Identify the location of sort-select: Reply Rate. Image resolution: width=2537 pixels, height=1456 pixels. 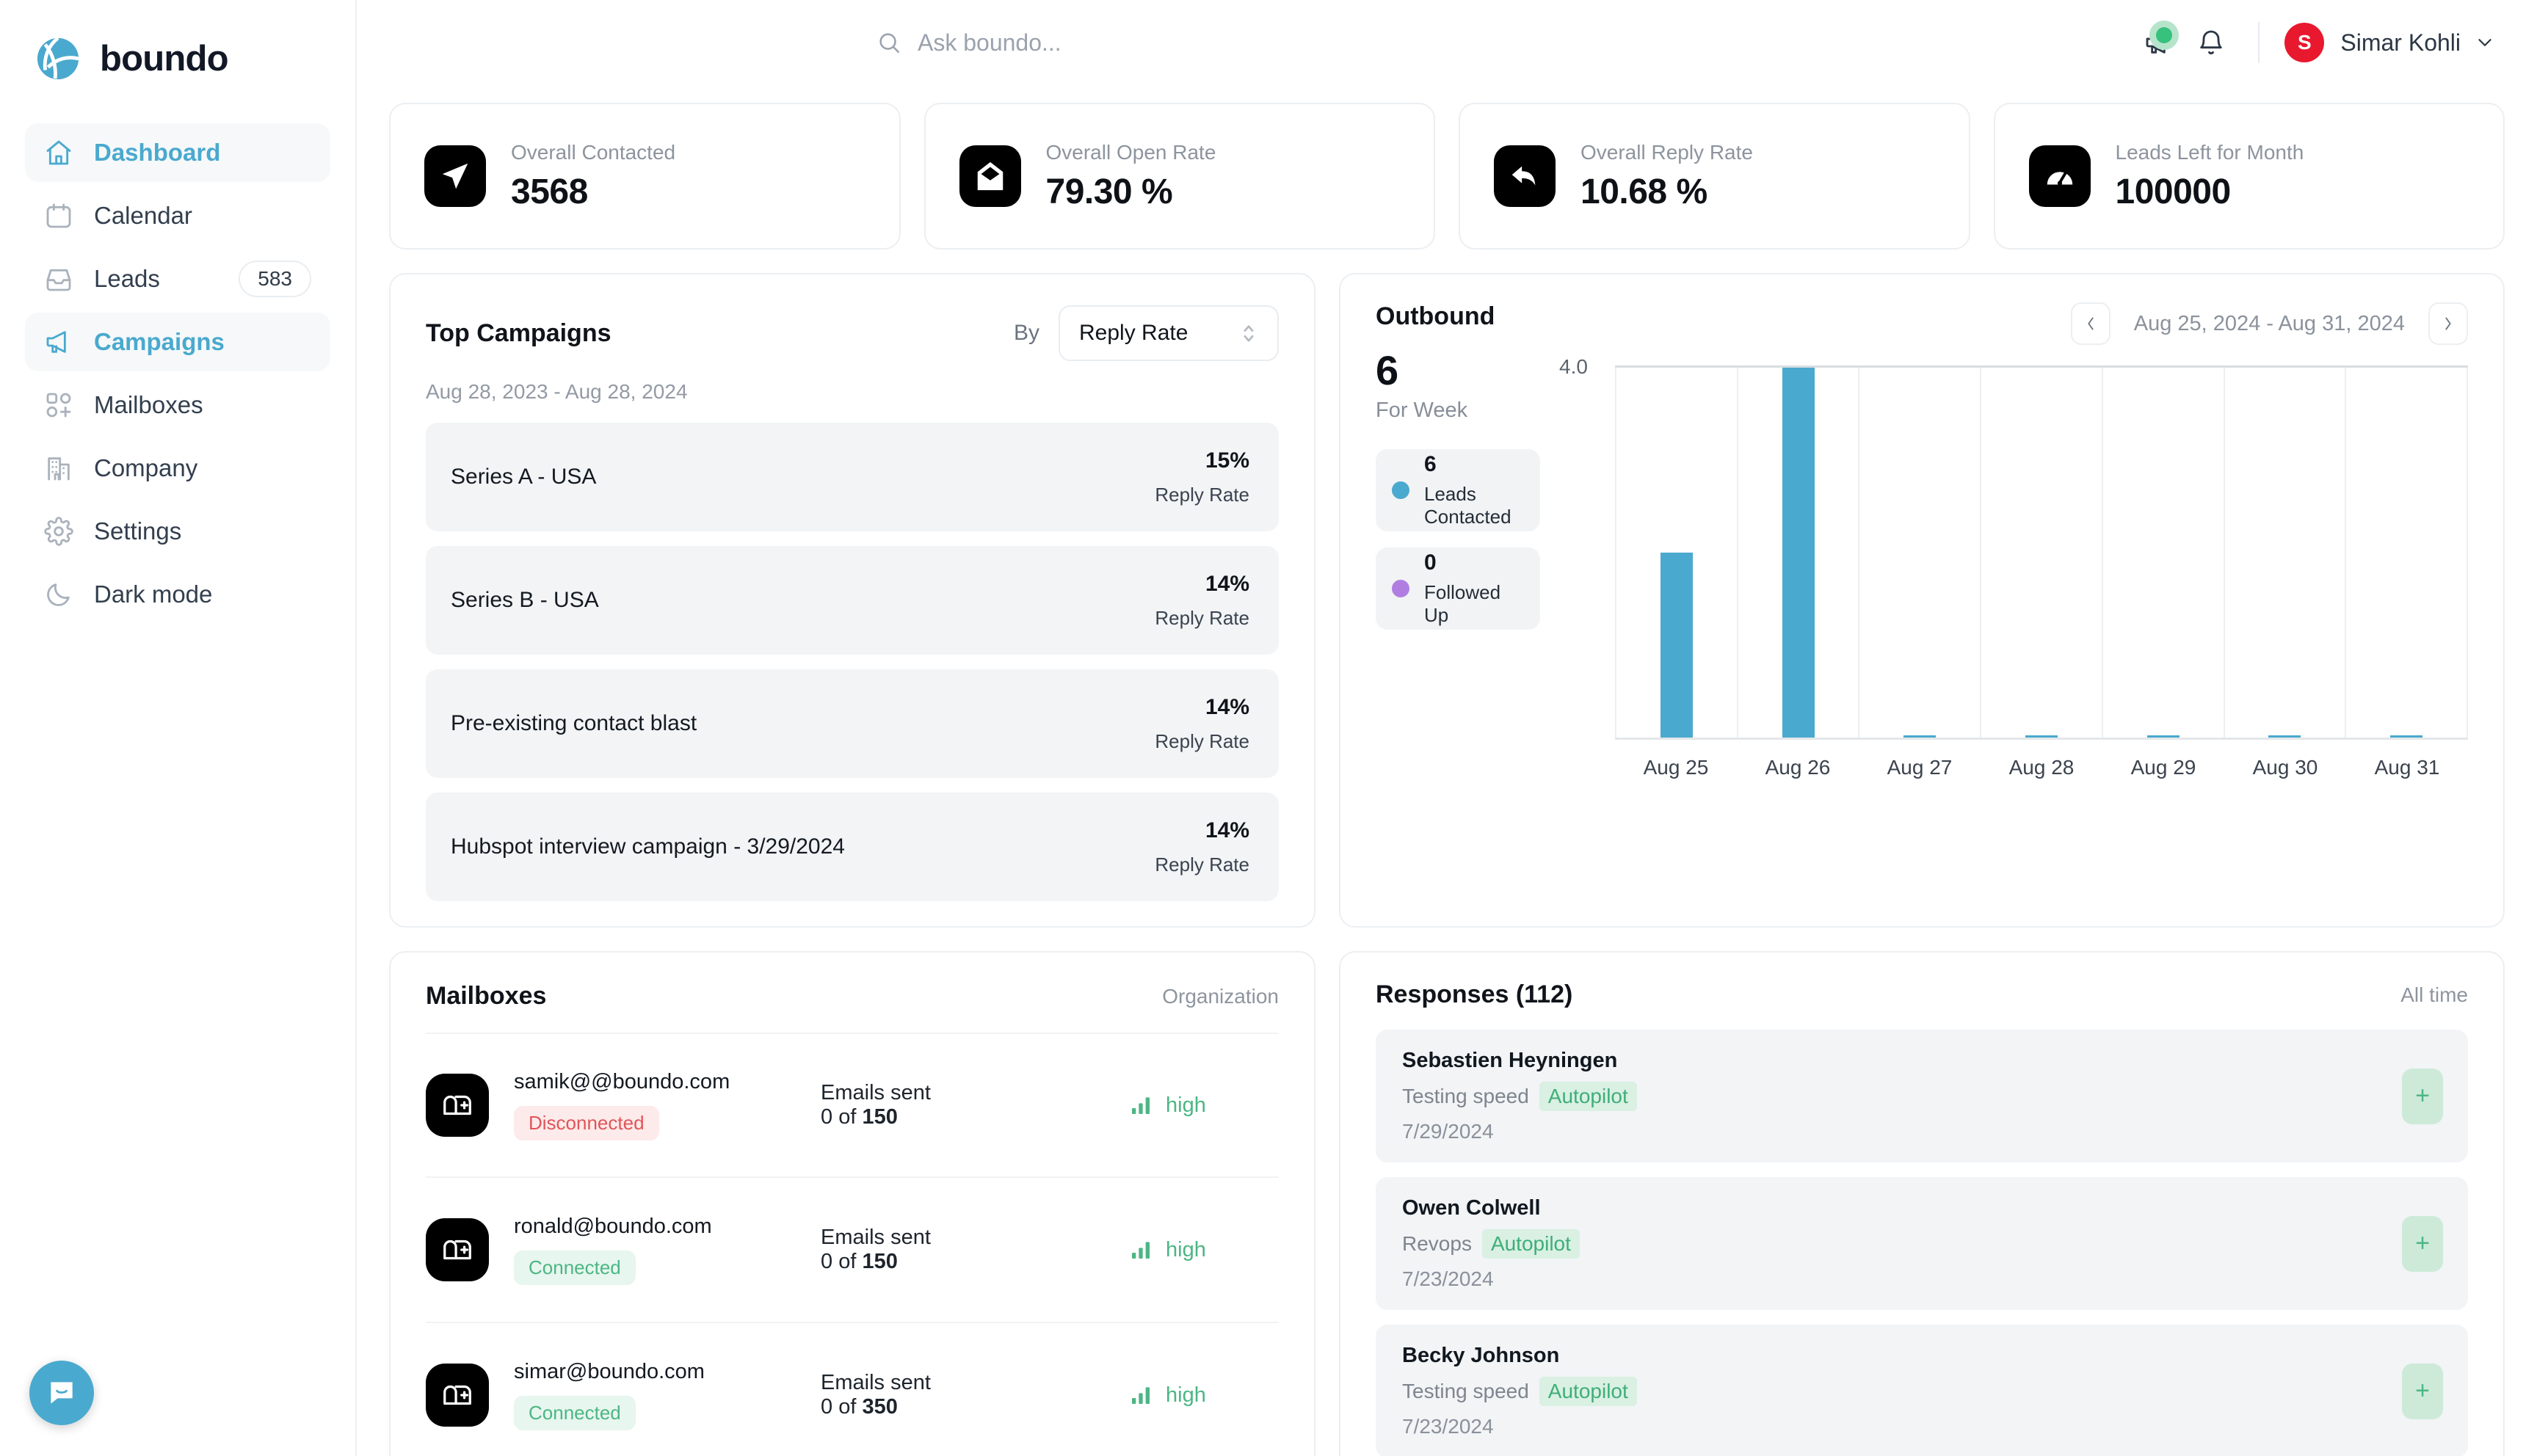
(1169, 333).